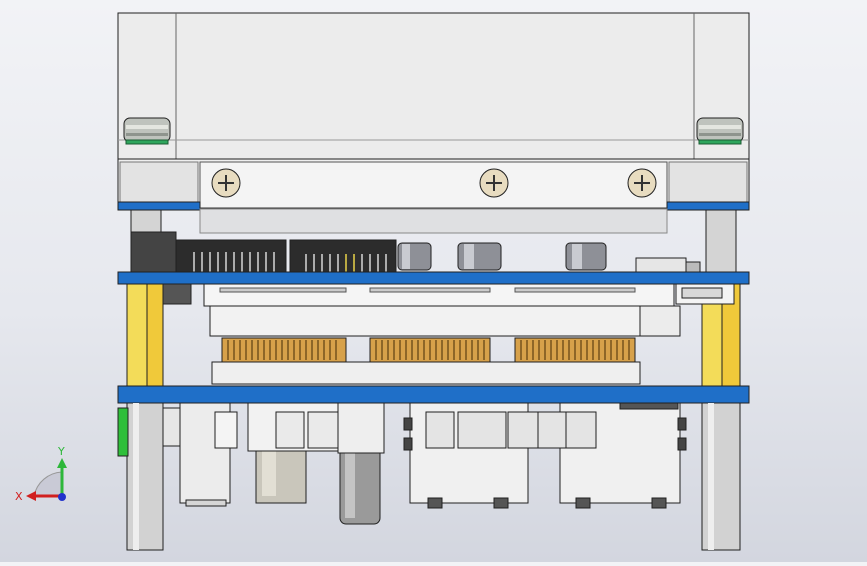  Describe the element at coordinates (343, 256) in the screenshot. I see `pin-header-center` at that location.